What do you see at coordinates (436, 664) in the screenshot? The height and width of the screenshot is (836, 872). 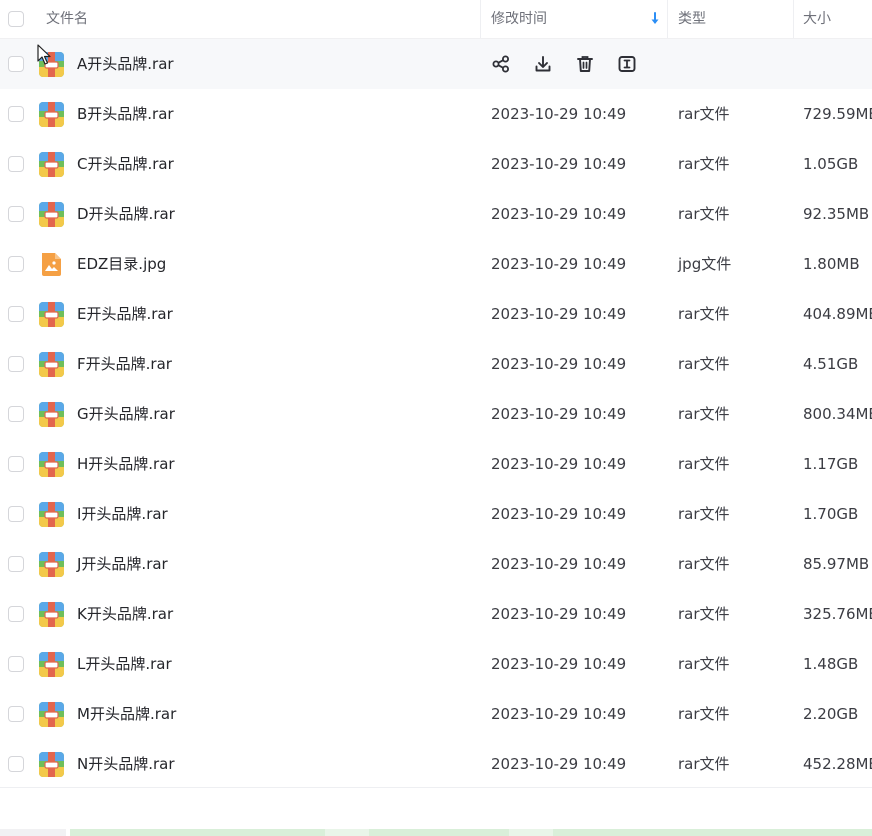 I see `file-row: L开头品牌.rar 2023-10-29 10:49 rar文件 1.48GB` at bounding box center [436, 664].